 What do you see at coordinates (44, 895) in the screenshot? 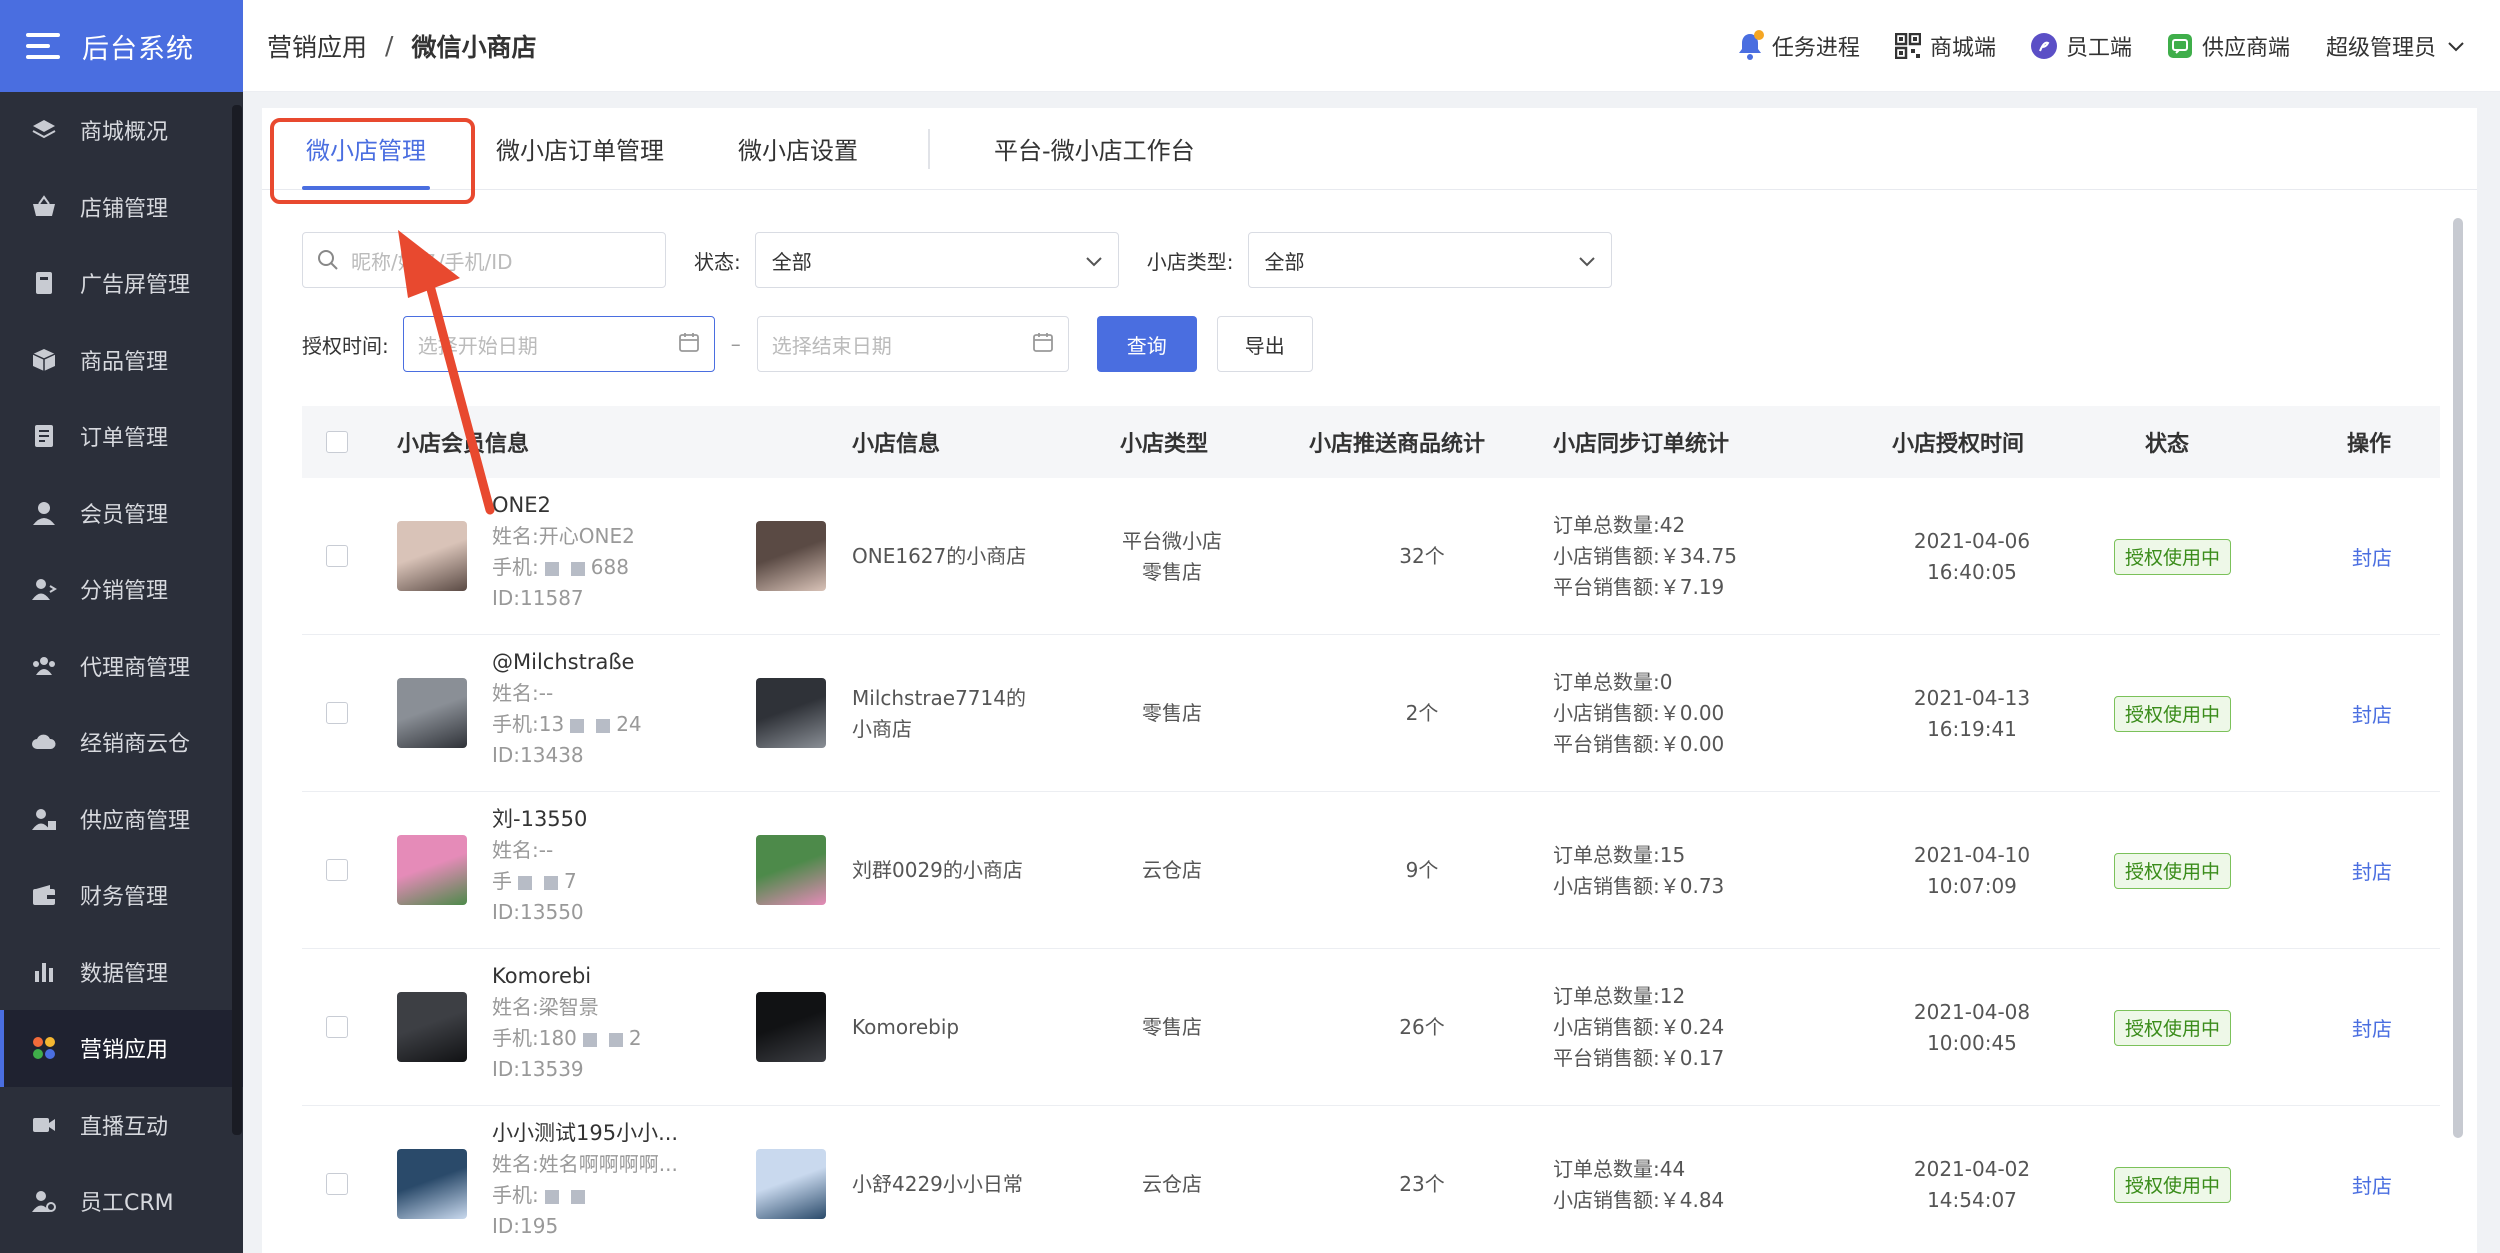
I see `wallet-icon` at bounding box center [44, 895].